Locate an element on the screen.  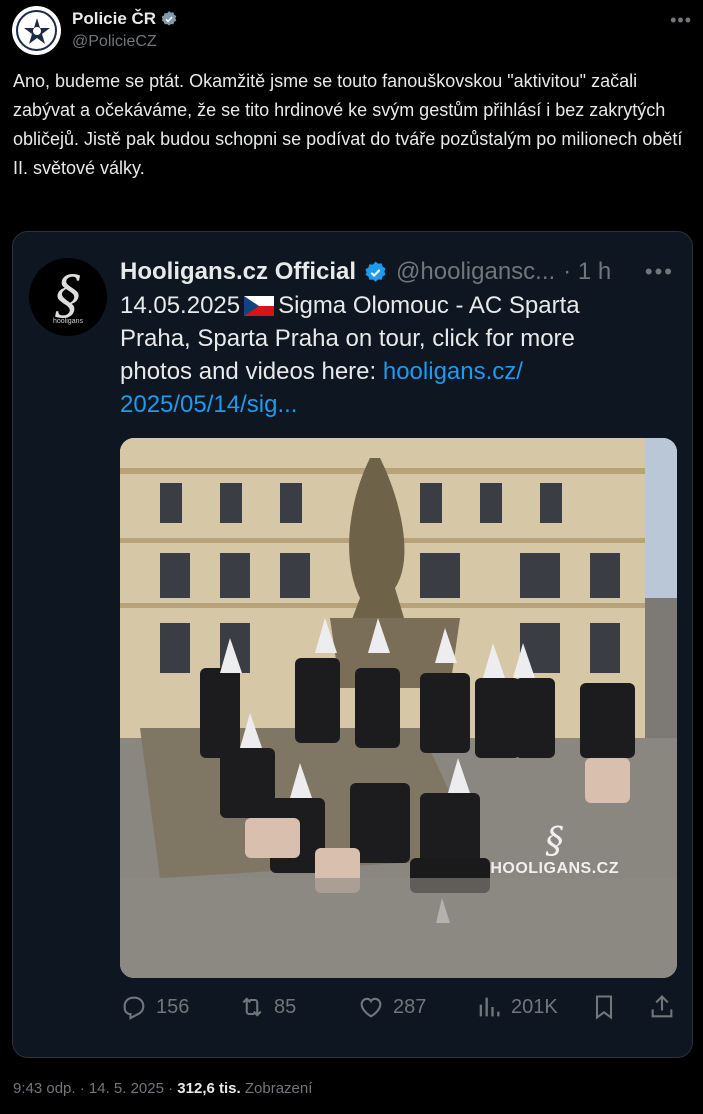
czech-flag-icon is located at coordinates (259, 306).